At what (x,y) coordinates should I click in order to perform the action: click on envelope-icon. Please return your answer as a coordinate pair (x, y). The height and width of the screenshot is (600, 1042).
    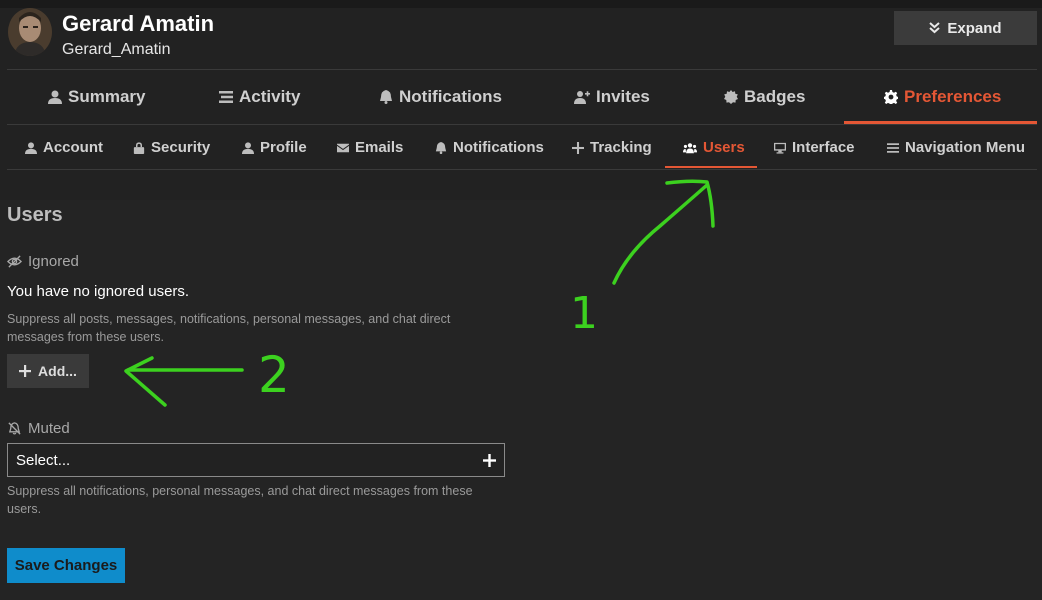
    Looking at the image, I should click on (343, 147).